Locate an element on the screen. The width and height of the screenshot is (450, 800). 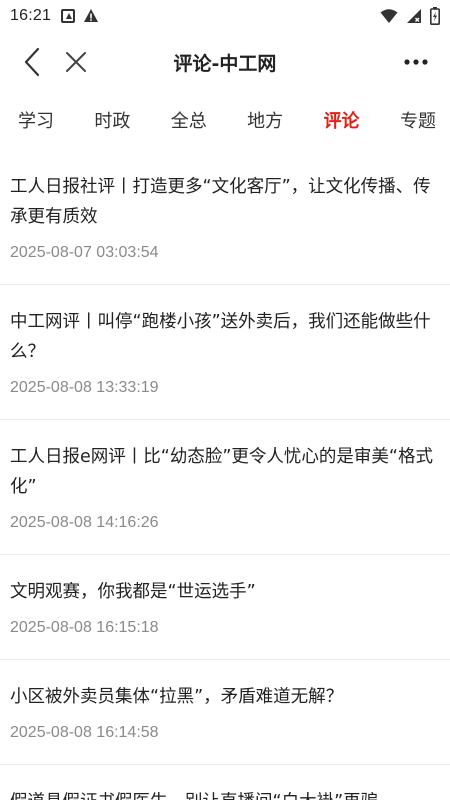
chevron-left-icon is located at coordinates (32, 62).